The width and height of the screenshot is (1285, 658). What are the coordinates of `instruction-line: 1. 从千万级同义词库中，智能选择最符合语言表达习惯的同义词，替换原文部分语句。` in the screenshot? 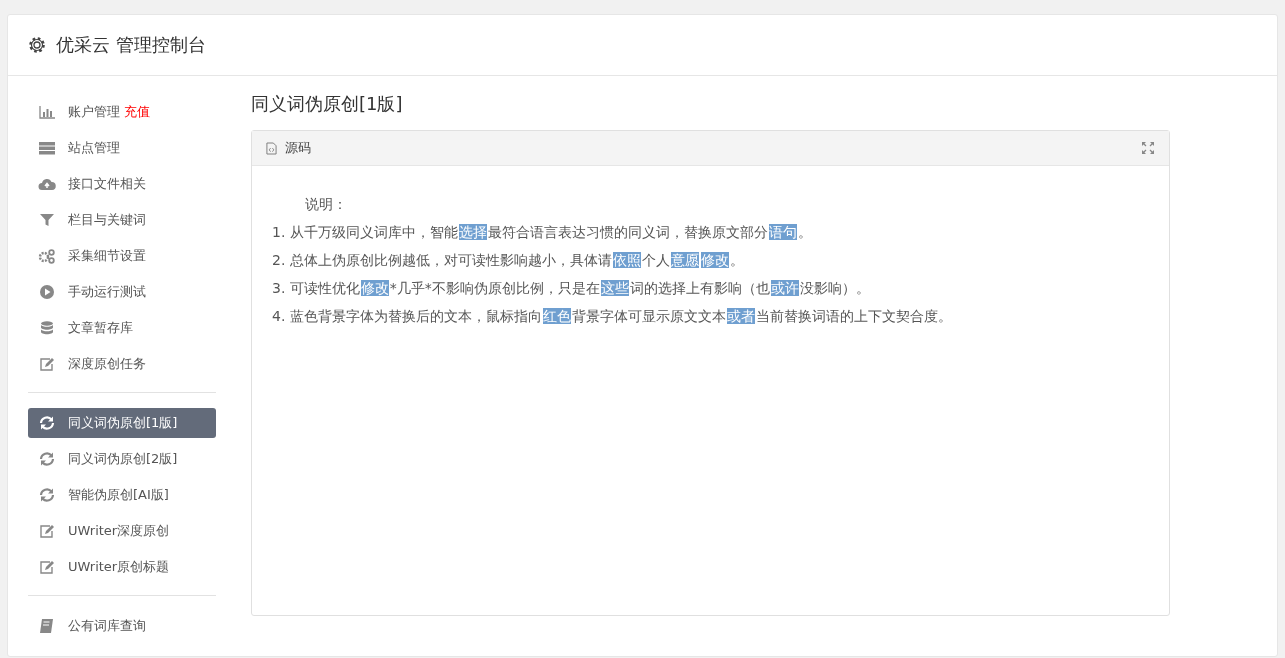 It's located at (542, 232).